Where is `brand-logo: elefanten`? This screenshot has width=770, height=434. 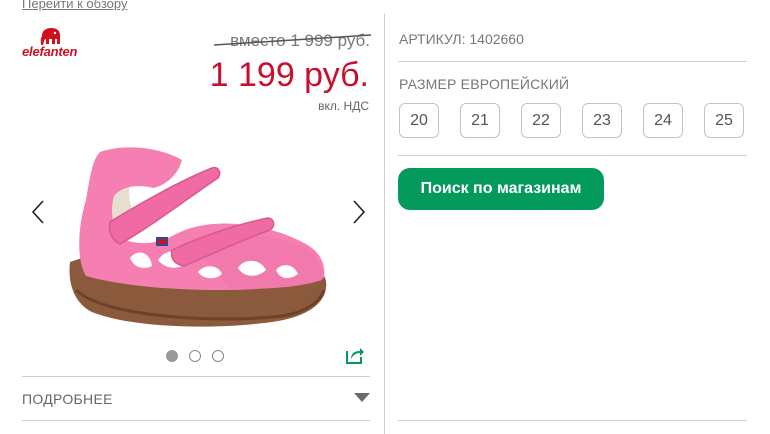 brand-logo: elefanten is located at coordinates (52, 44).